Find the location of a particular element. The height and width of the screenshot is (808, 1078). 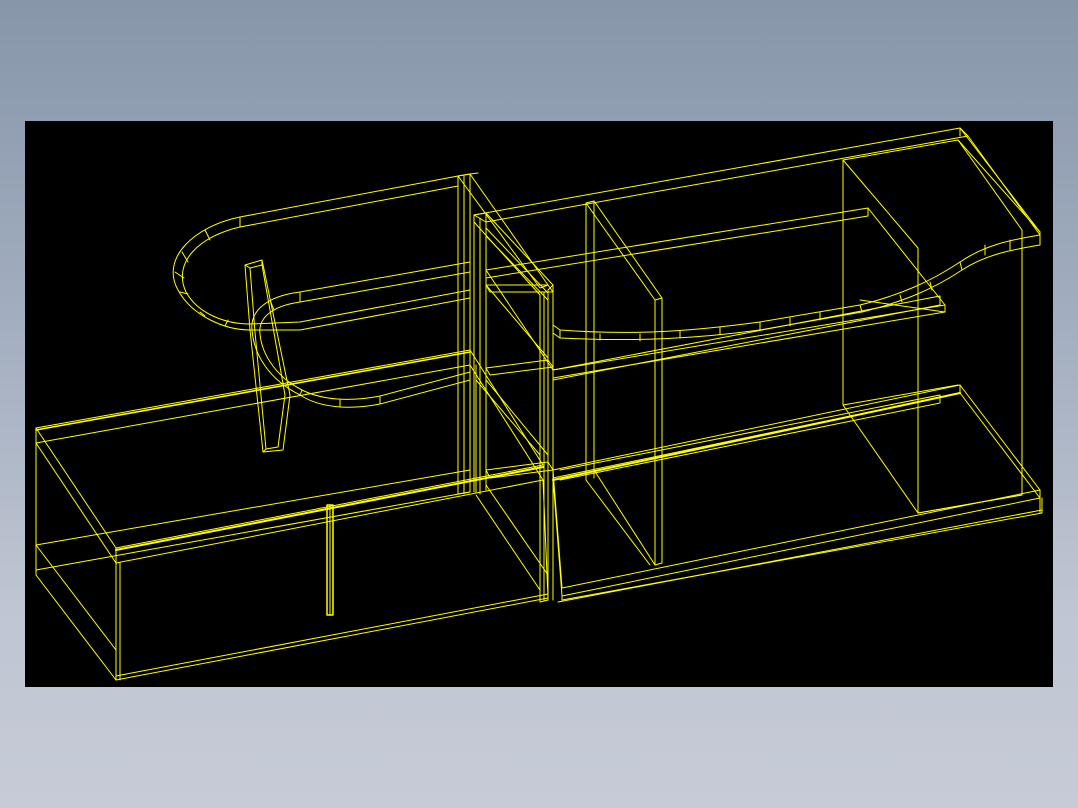

left-support-leg is located at coordinates (267, 356).